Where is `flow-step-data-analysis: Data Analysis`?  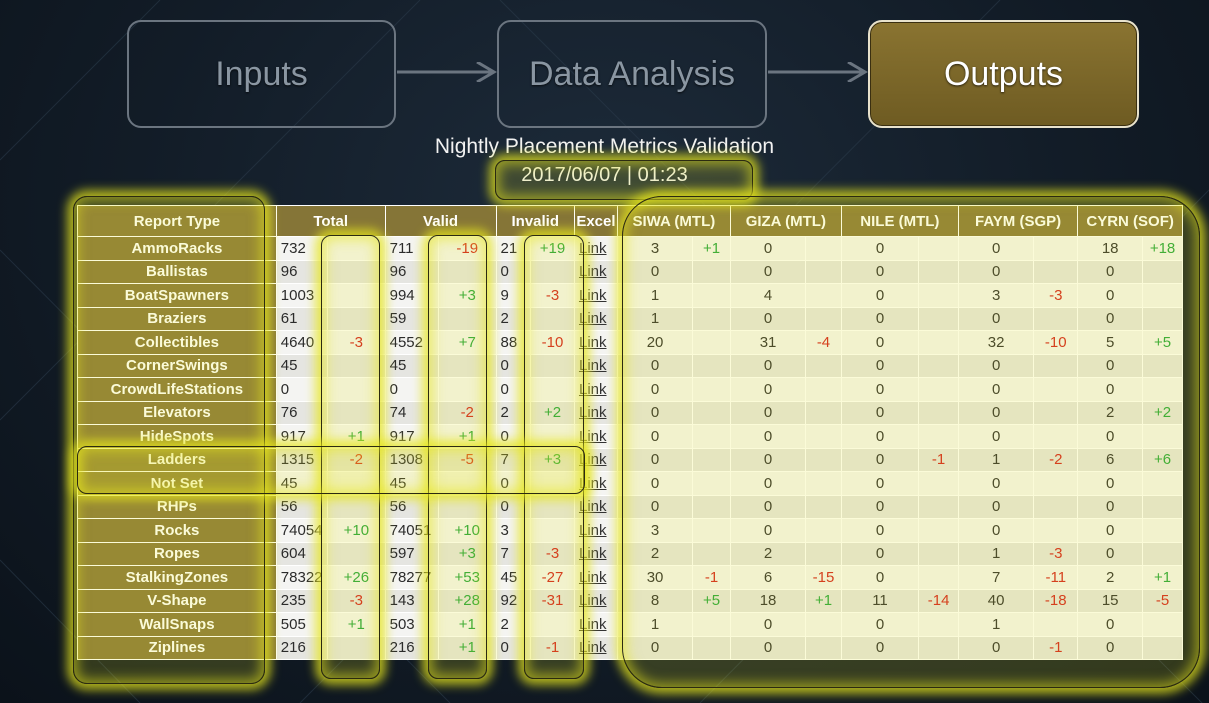
flow-step-data-analysis: Data Analysis is located at coordinates (632, 74).